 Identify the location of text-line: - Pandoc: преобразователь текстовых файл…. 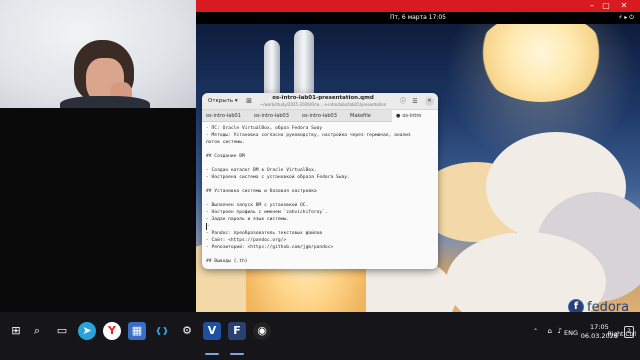
(264, 233).